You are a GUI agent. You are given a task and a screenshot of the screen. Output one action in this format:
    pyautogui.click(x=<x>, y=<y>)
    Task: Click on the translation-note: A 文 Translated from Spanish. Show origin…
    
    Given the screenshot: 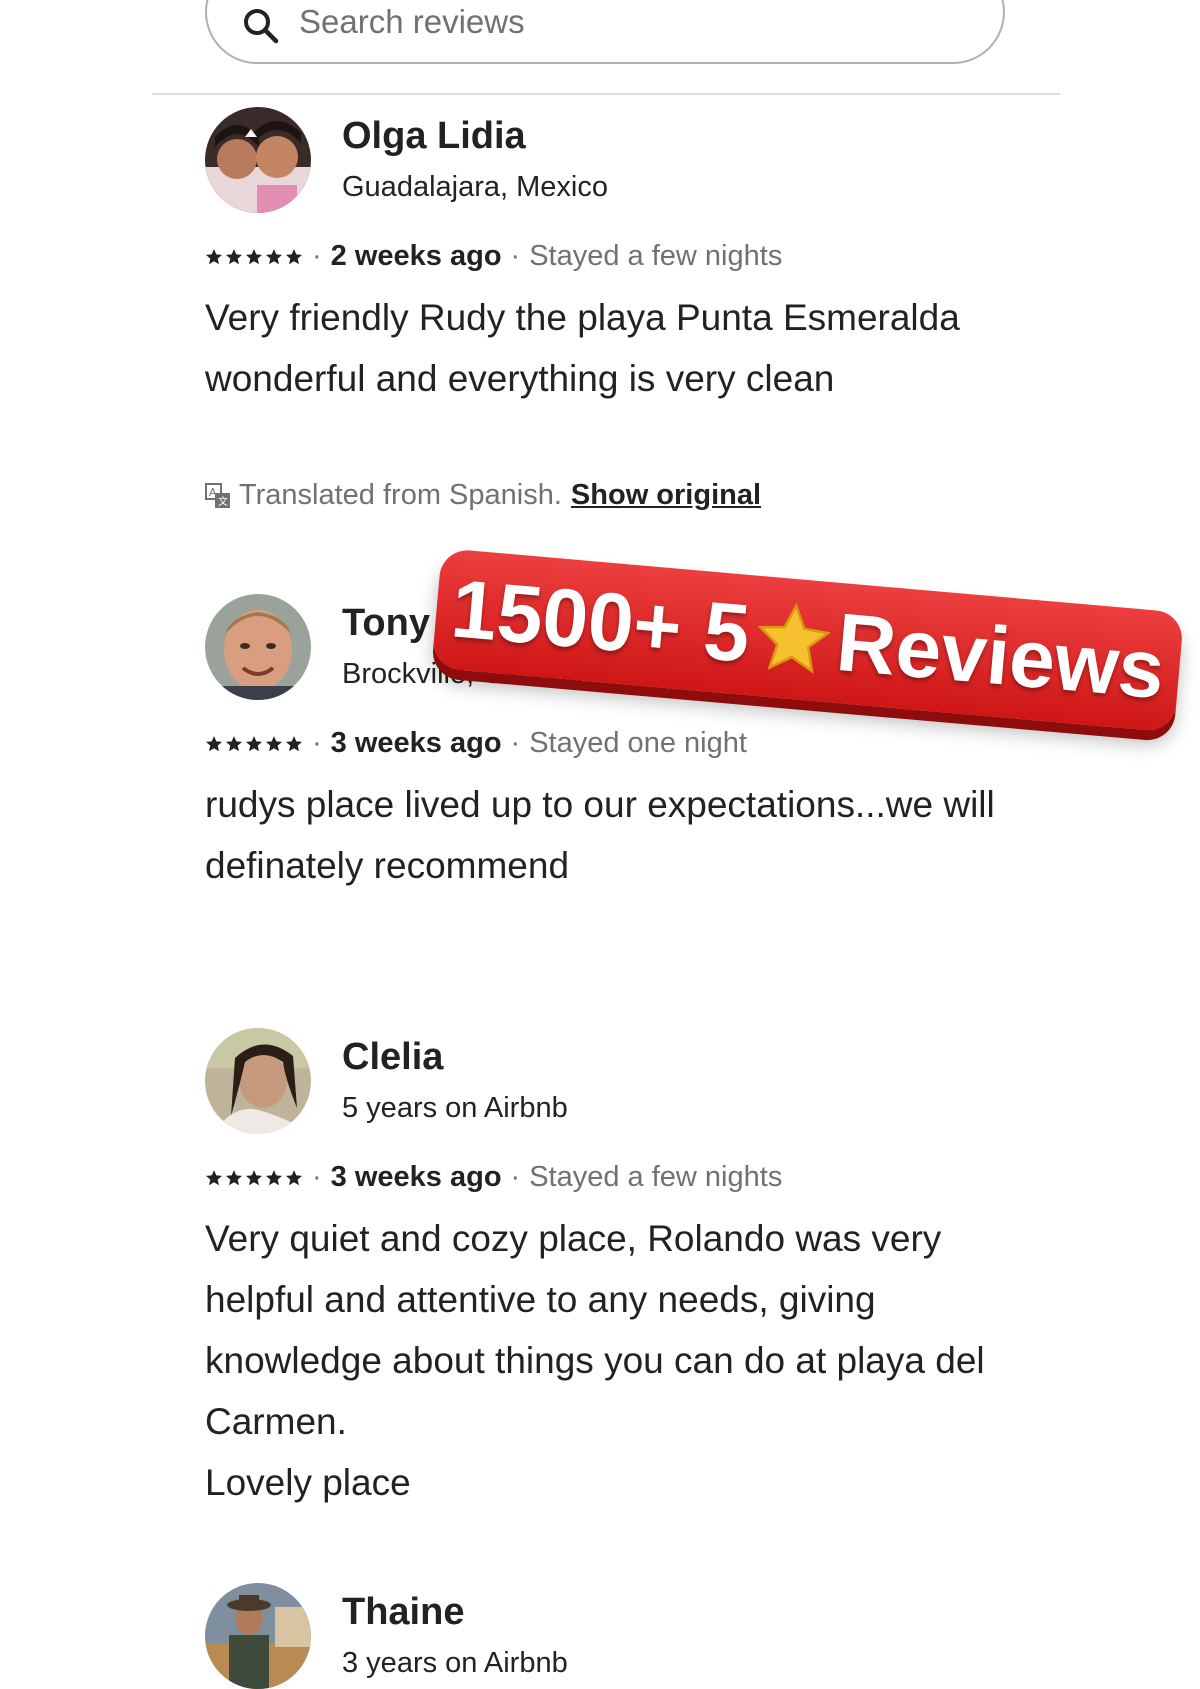 What is the action you would take?
    pyautogui.click(x=483, y=495)
    